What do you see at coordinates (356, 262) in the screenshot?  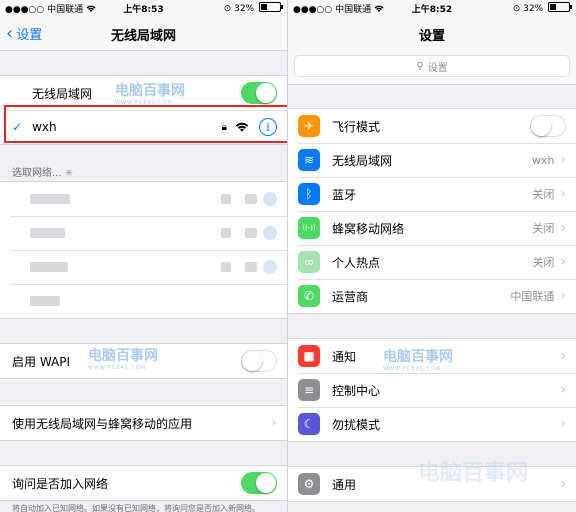 I see `settings-row-label: 个人热点` at bounding box center [356, 262].